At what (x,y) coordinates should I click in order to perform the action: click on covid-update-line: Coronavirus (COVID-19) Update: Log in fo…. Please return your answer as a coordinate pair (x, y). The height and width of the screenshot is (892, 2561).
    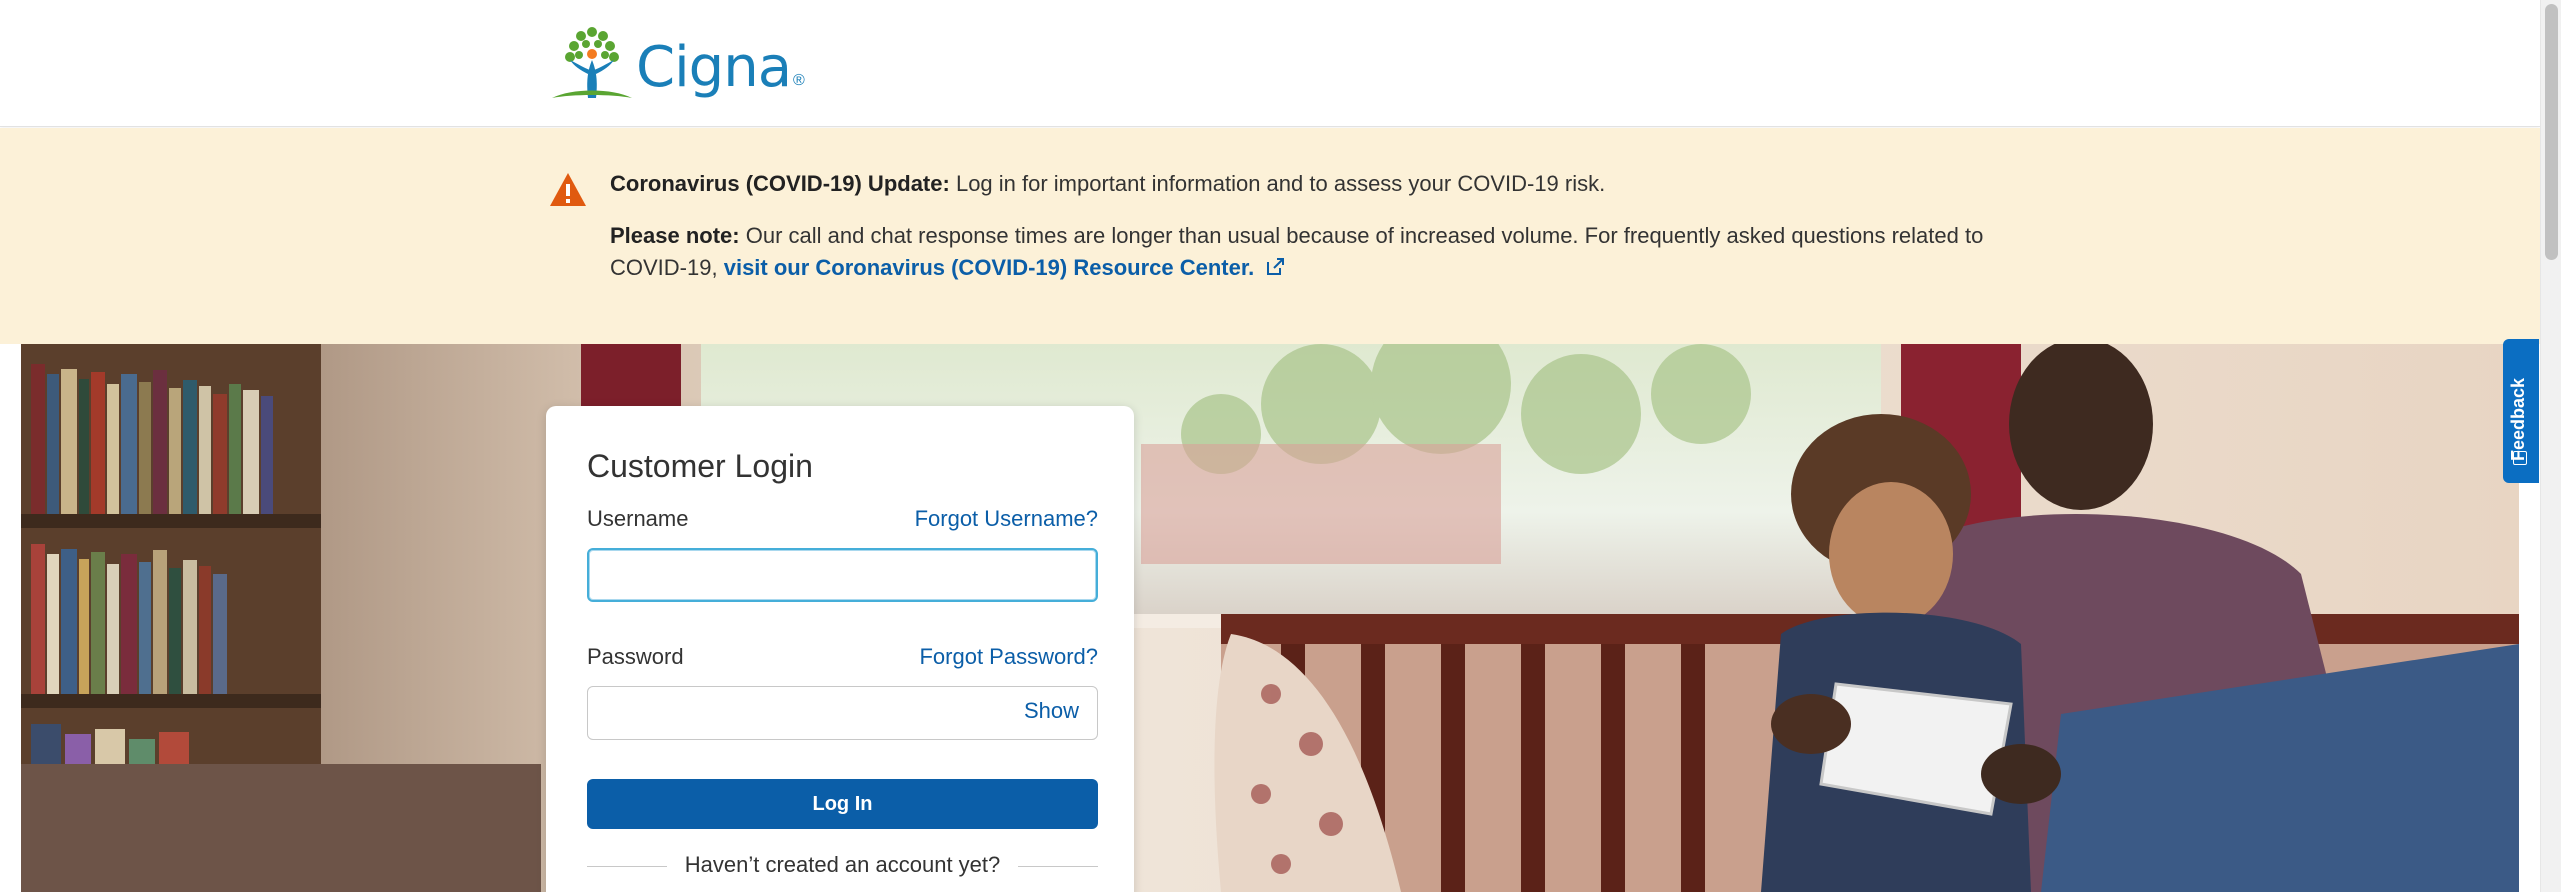
    Looking at the image, I should click on (1310, 184).